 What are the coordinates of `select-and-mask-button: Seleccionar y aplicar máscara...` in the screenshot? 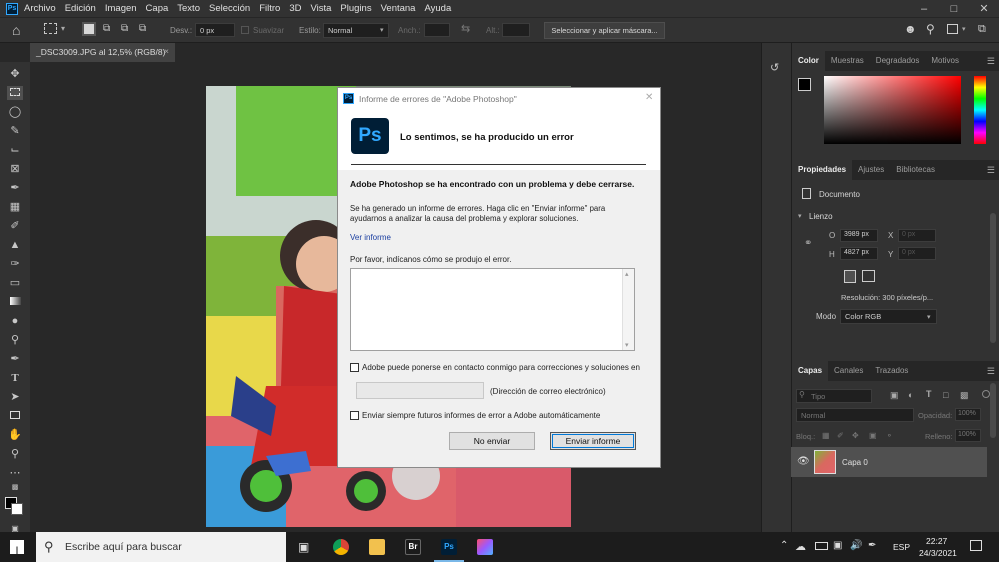 It's located at (604, 30).